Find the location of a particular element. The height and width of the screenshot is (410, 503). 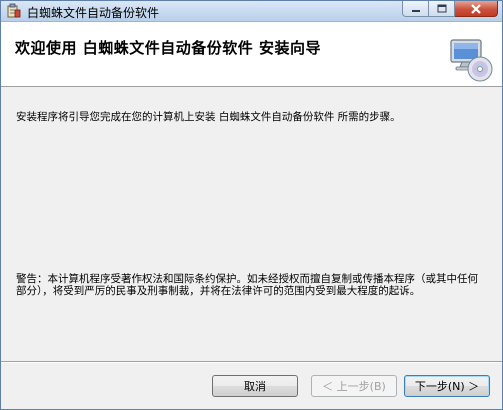

intro-text: 安装程序将引导您完成在您的计算机上安装 白蜘蛛文件自动备份软件 所需的步骤。 is located at coordinates (208, 117).